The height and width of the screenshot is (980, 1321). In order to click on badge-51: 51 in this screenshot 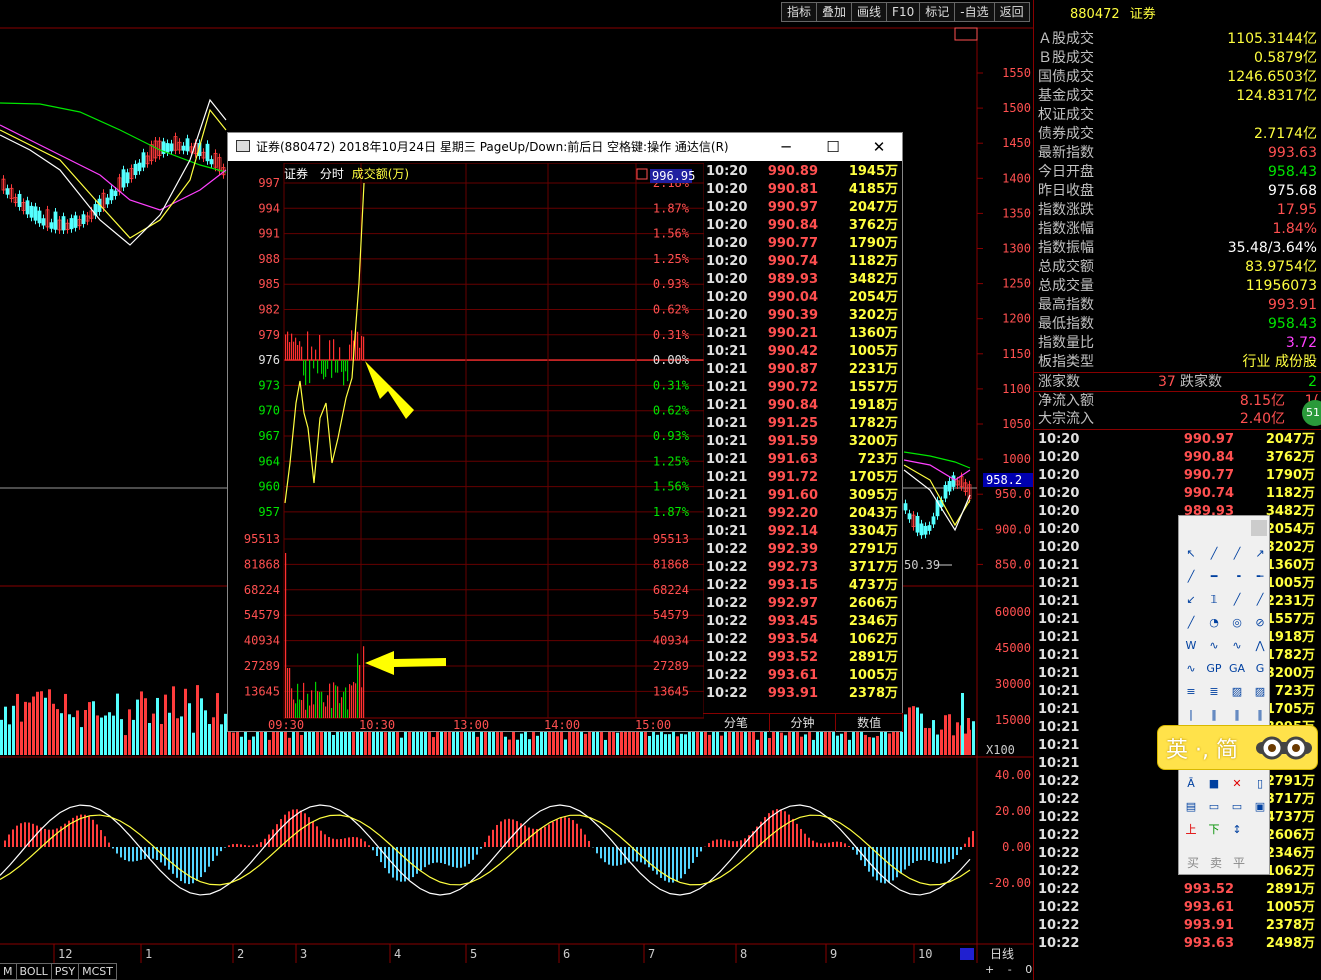, I will do `click(1311, 413)`.